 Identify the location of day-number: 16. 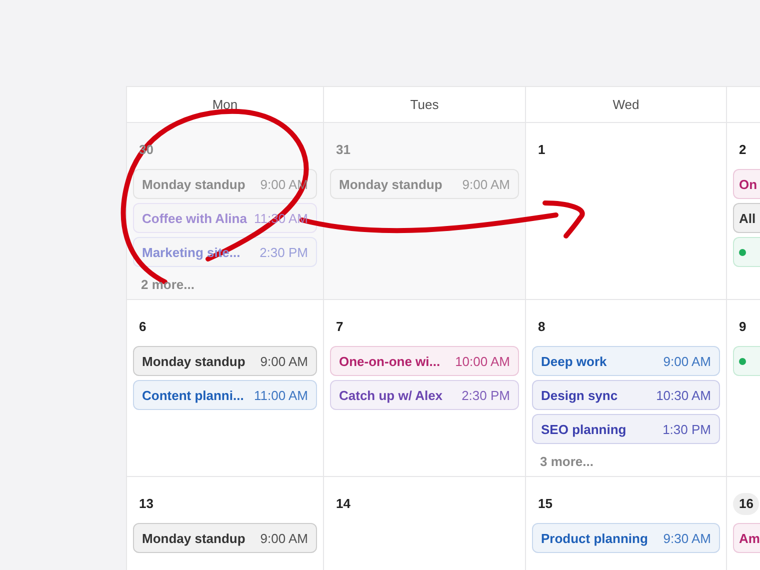
(746, 504).